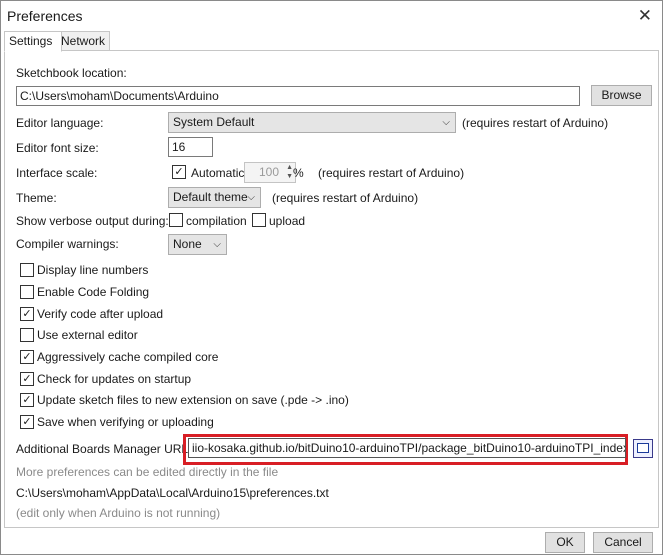  I want to click on code-folding-checkbox, so click(27, 292).